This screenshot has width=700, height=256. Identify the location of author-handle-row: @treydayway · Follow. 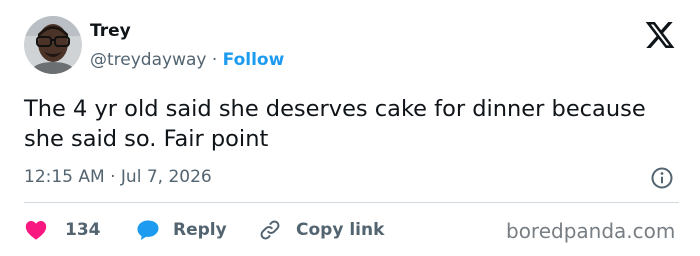
(187, 60).